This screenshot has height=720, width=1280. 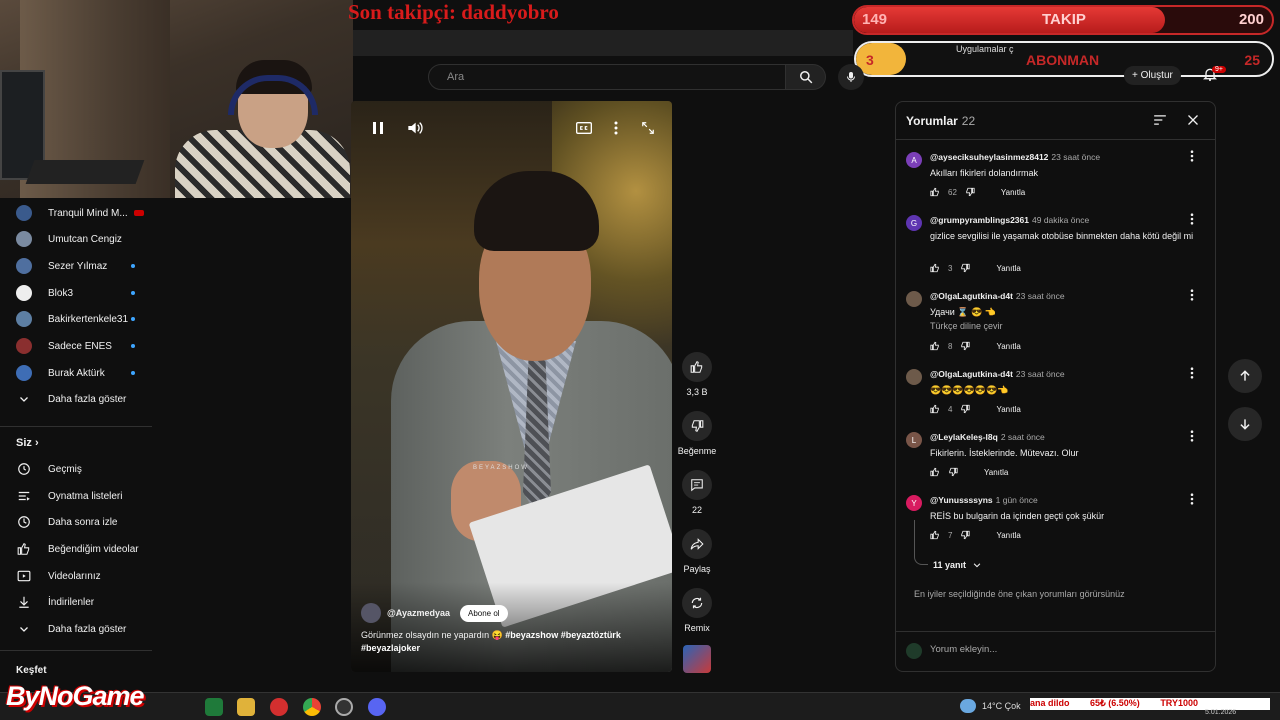 I want to click on sound-thumbnail, so click(x=697, y=659).